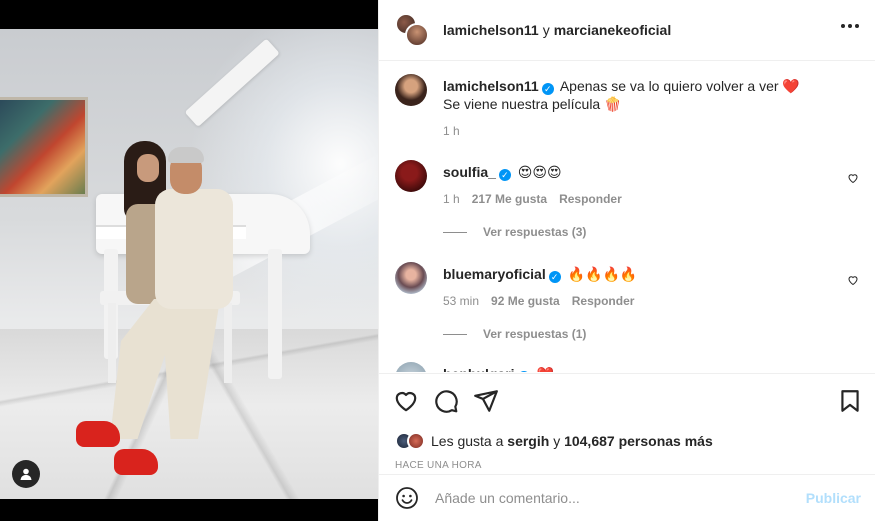 The height and width of the screenshot is (521, 875). What do you see at coordinates (491, 30) in the screenshot?
I see `author-link: lamichelson11` at bounding box center [491, 30].